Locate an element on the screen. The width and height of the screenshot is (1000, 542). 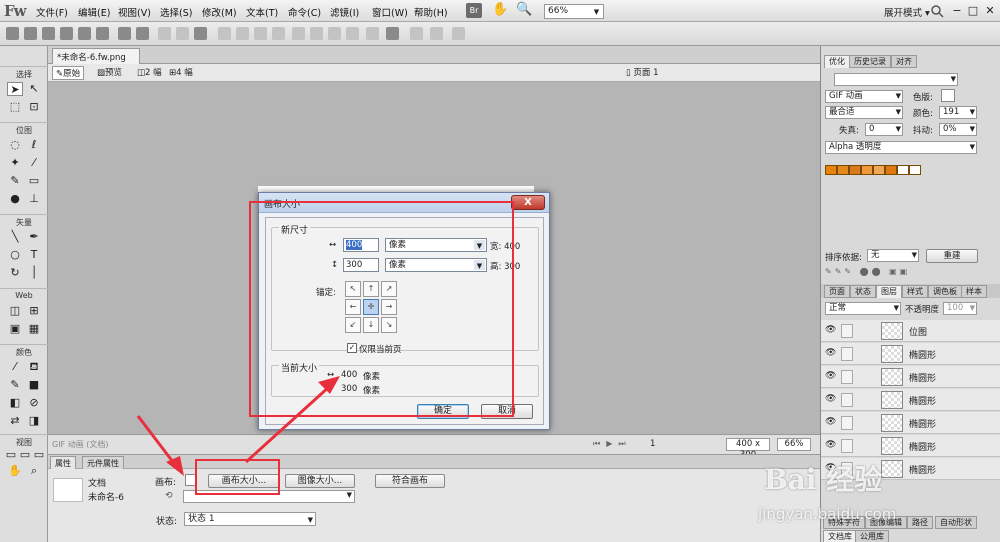
arrowhead-dialog is located at coordinates (329, 385).